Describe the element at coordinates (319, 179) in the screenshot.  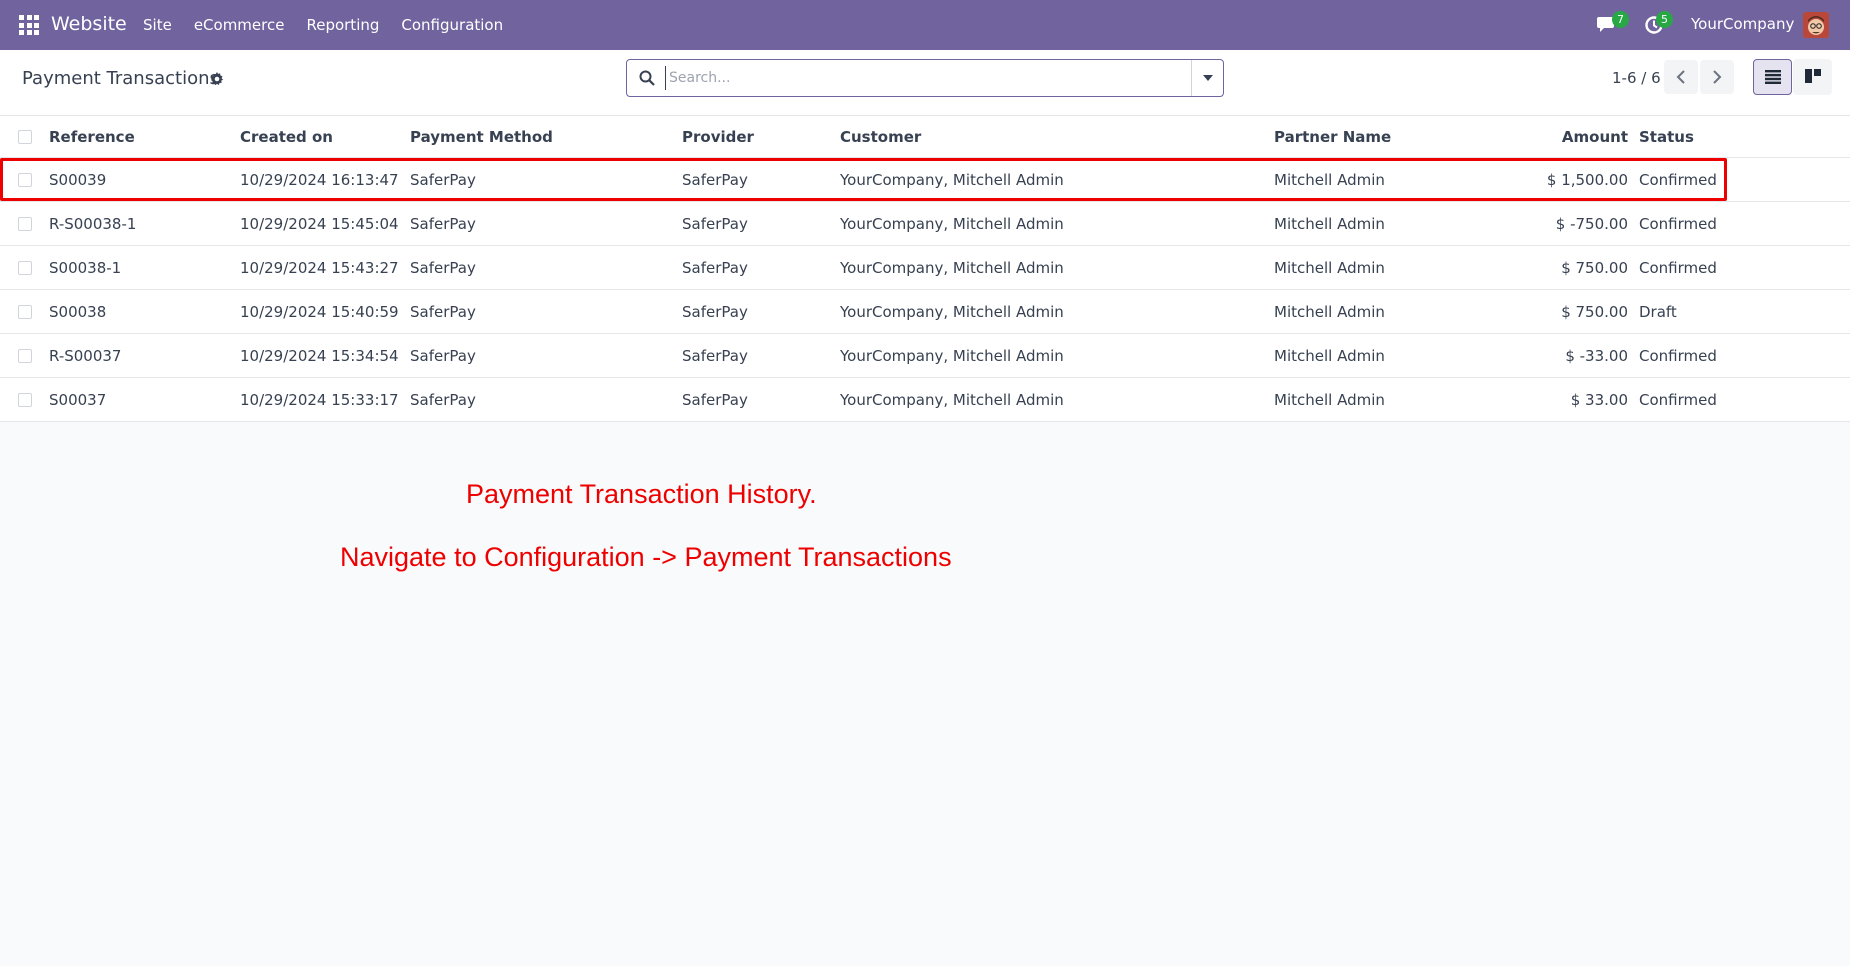
I see `cell-created-on: 10/29/2024 16:13:47` at that location.